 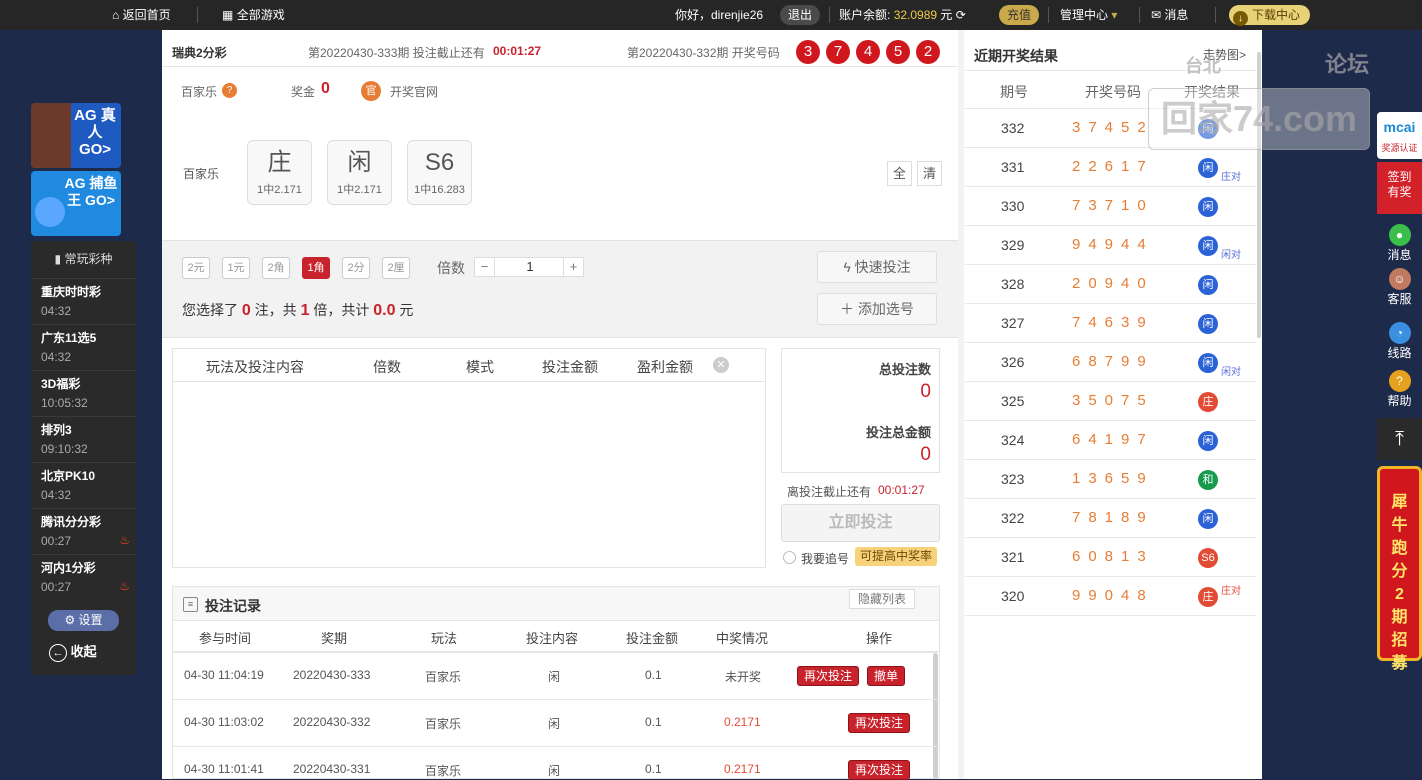 What do you see at coordinates (899, 173) in the screenshot?
I see `select-all-button: 全` at bounding box center [899, 173].